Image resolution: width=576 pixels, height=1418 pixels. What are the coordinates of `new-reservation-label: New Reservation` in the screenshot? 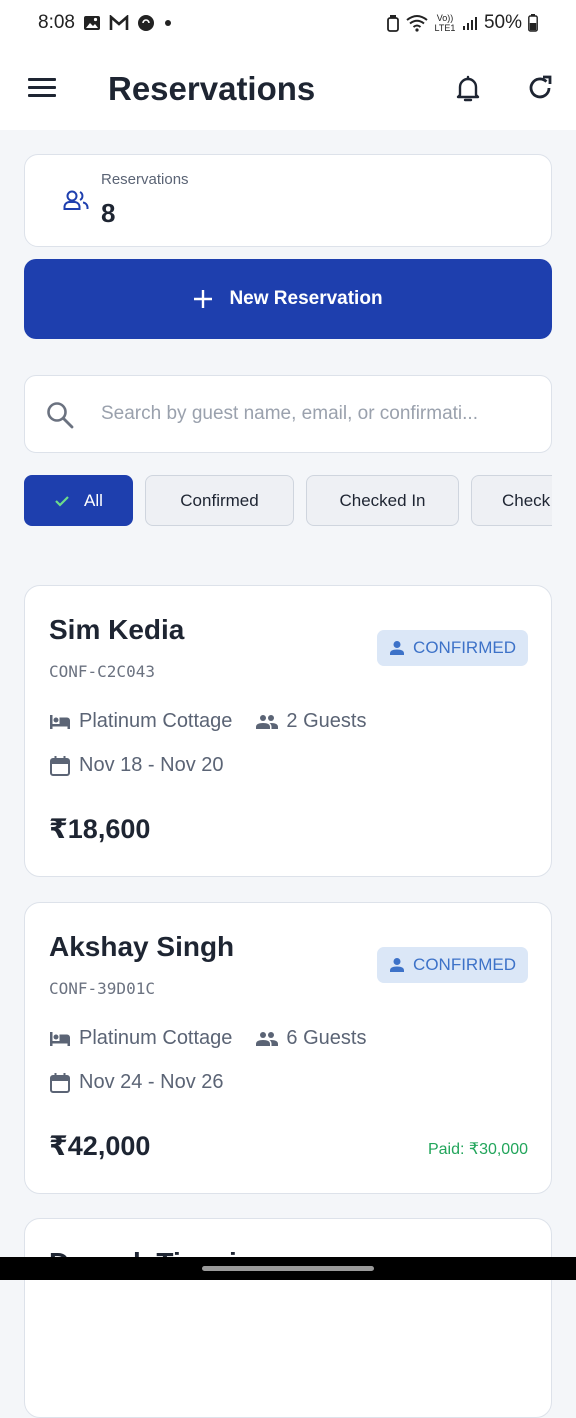 It's located at (306, 298).